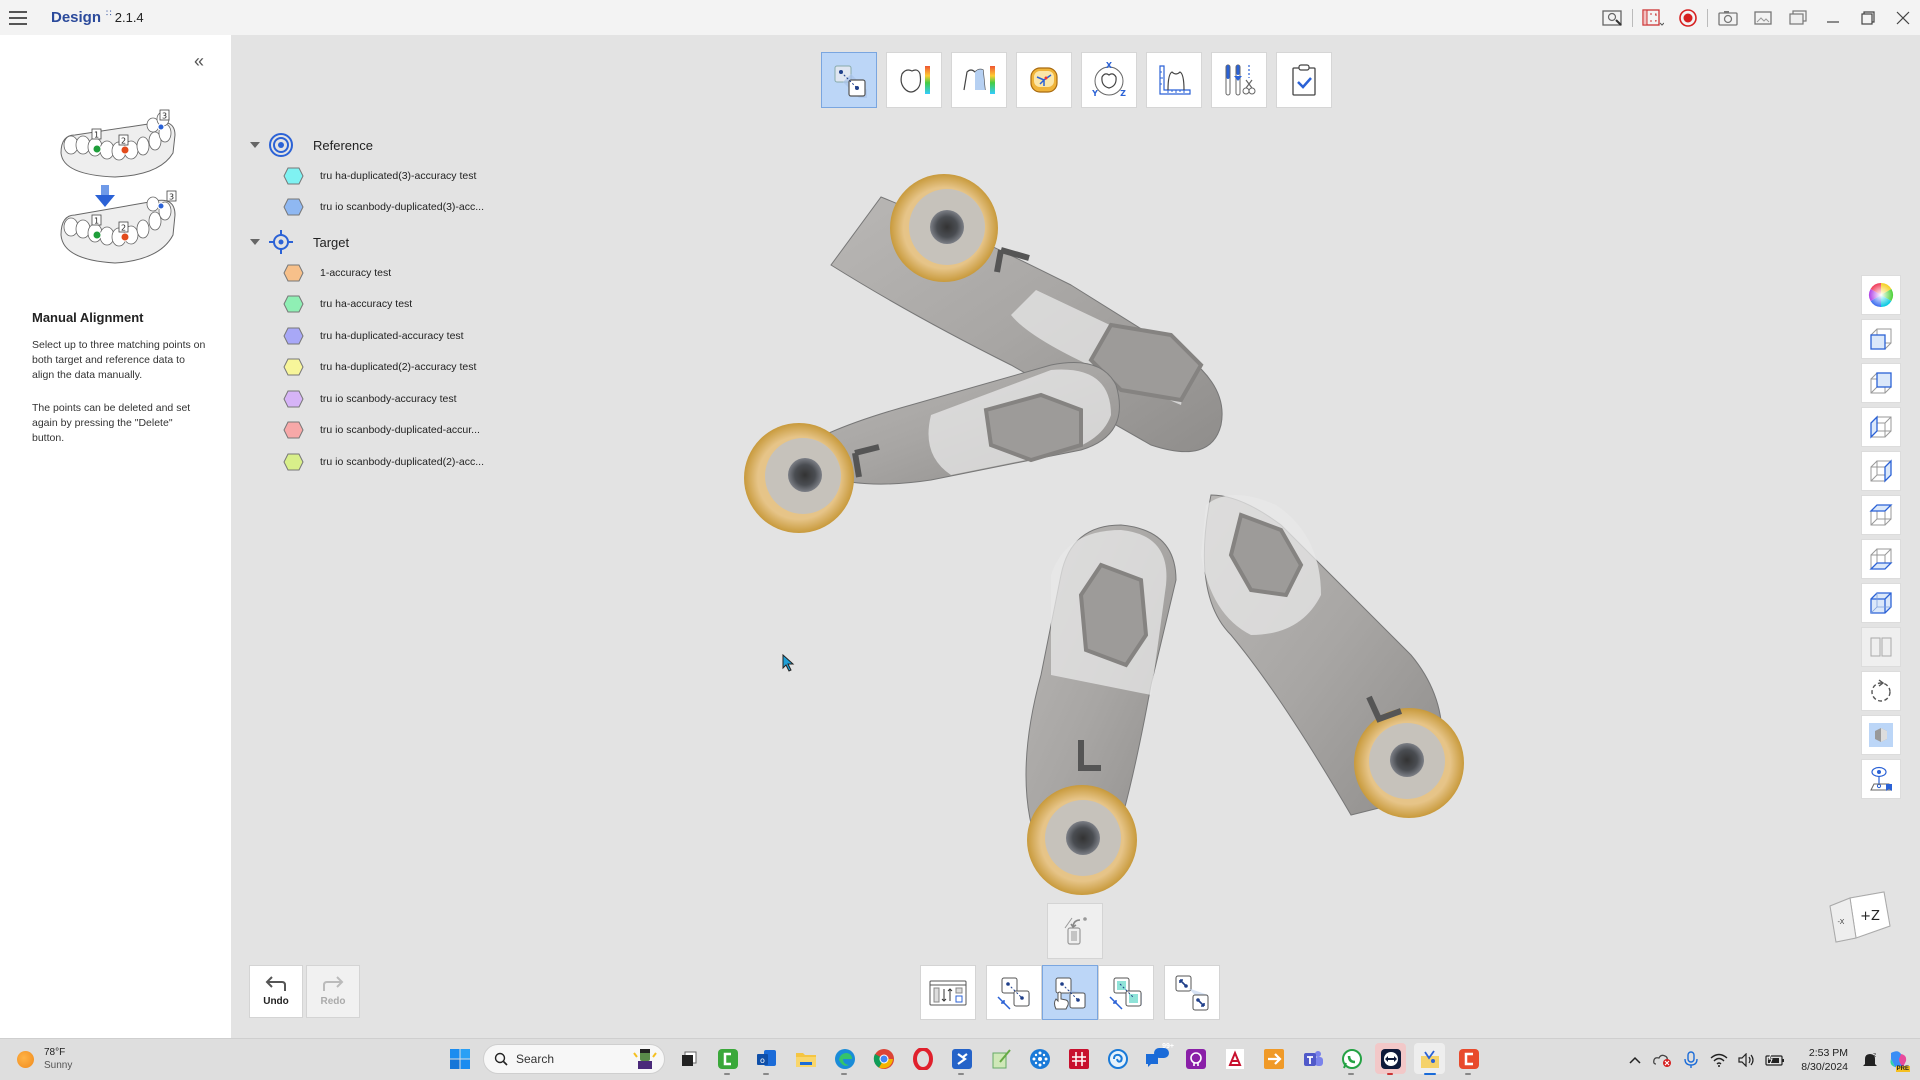  What do you see at coordinates (400, 368) in the screenshot?
I see `data-list-item: tru ha-duplicated(2)-accuracy test` at bounding box center [400, 368].